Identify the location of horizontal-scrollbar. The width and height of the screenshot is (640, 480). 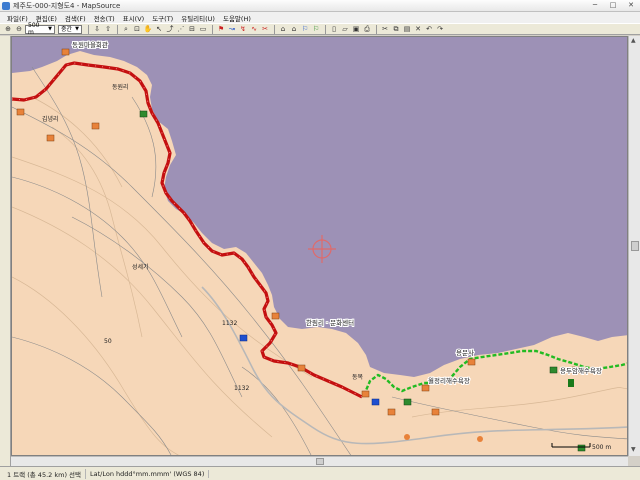
(319, 461).